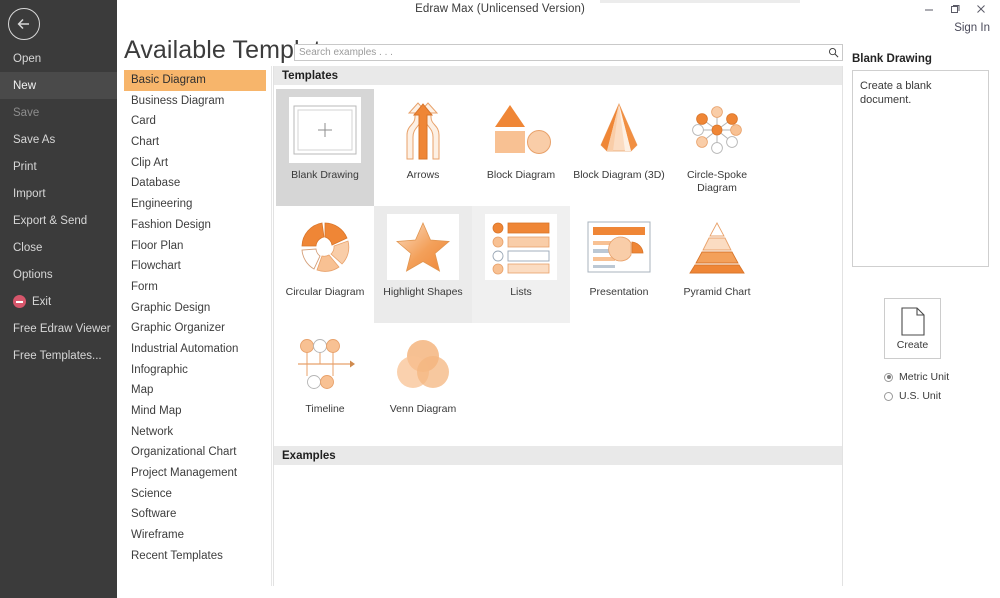 The height and width of the screenshot is (598, 1000). I want to click on block-diagram-3d-icon, so click(619, 130).